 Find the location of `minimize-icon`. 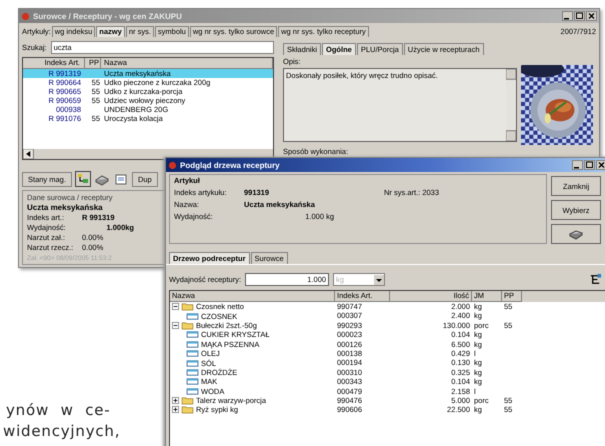

minimize-icon is located at coordinates (577, 165).